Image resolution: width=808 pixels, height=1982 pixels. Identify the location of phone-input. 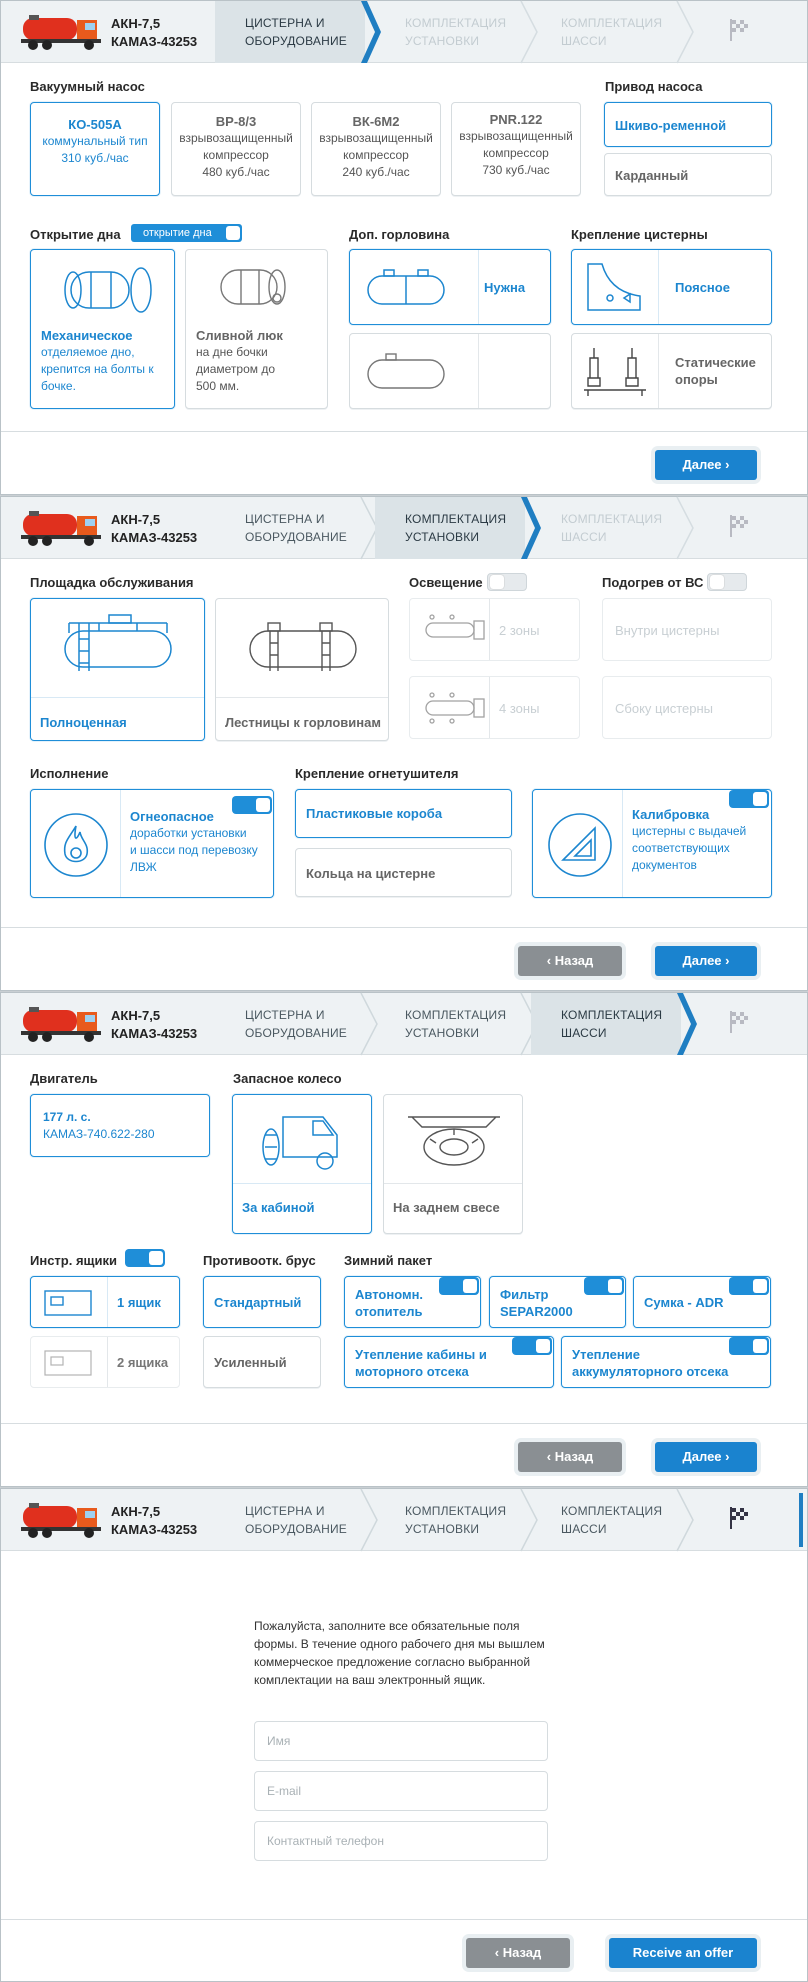
(401, 1841).